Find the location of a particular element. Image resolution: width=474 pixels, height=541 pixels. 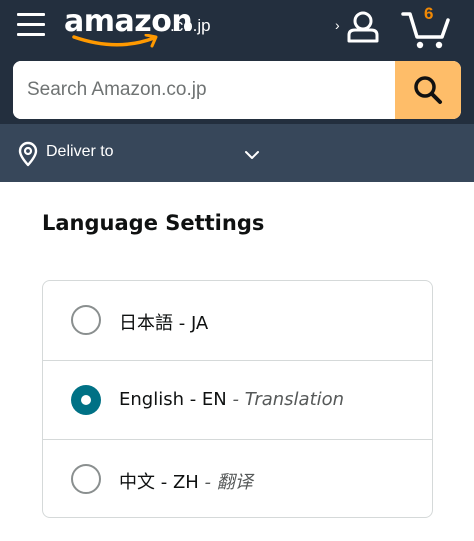

search-input is located at coordinates (204, 90).